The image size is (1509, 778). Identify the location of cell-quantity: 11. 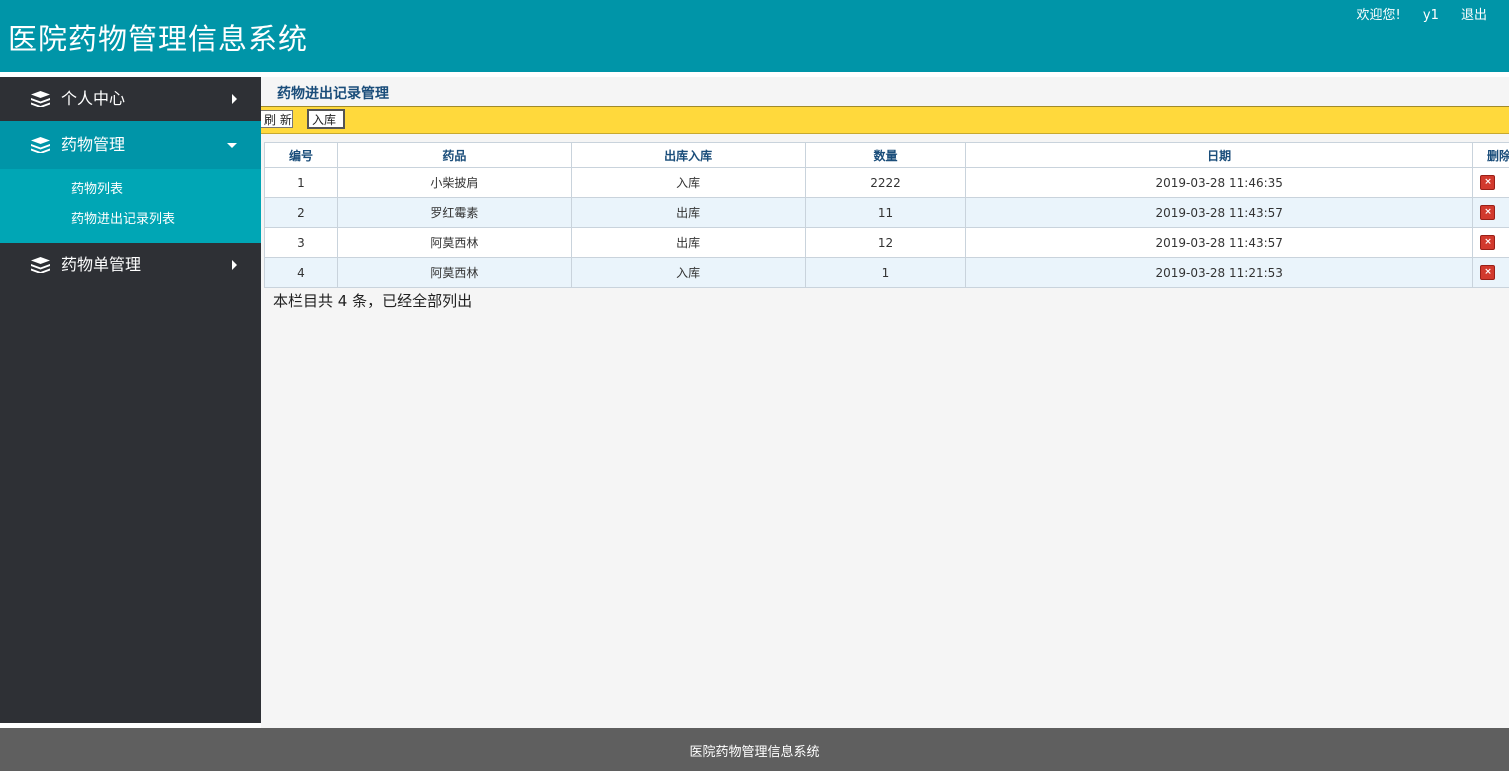
(885, 213).